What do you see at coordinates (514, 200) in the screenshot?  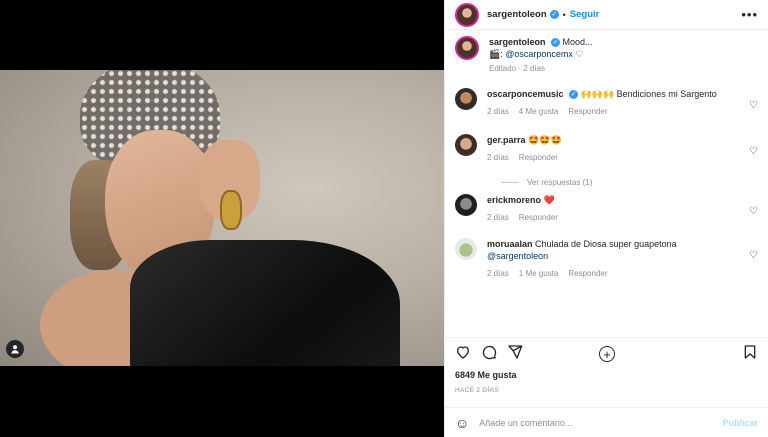 I see `comment-username: erickmoreno` at bounding box center [514, 200].